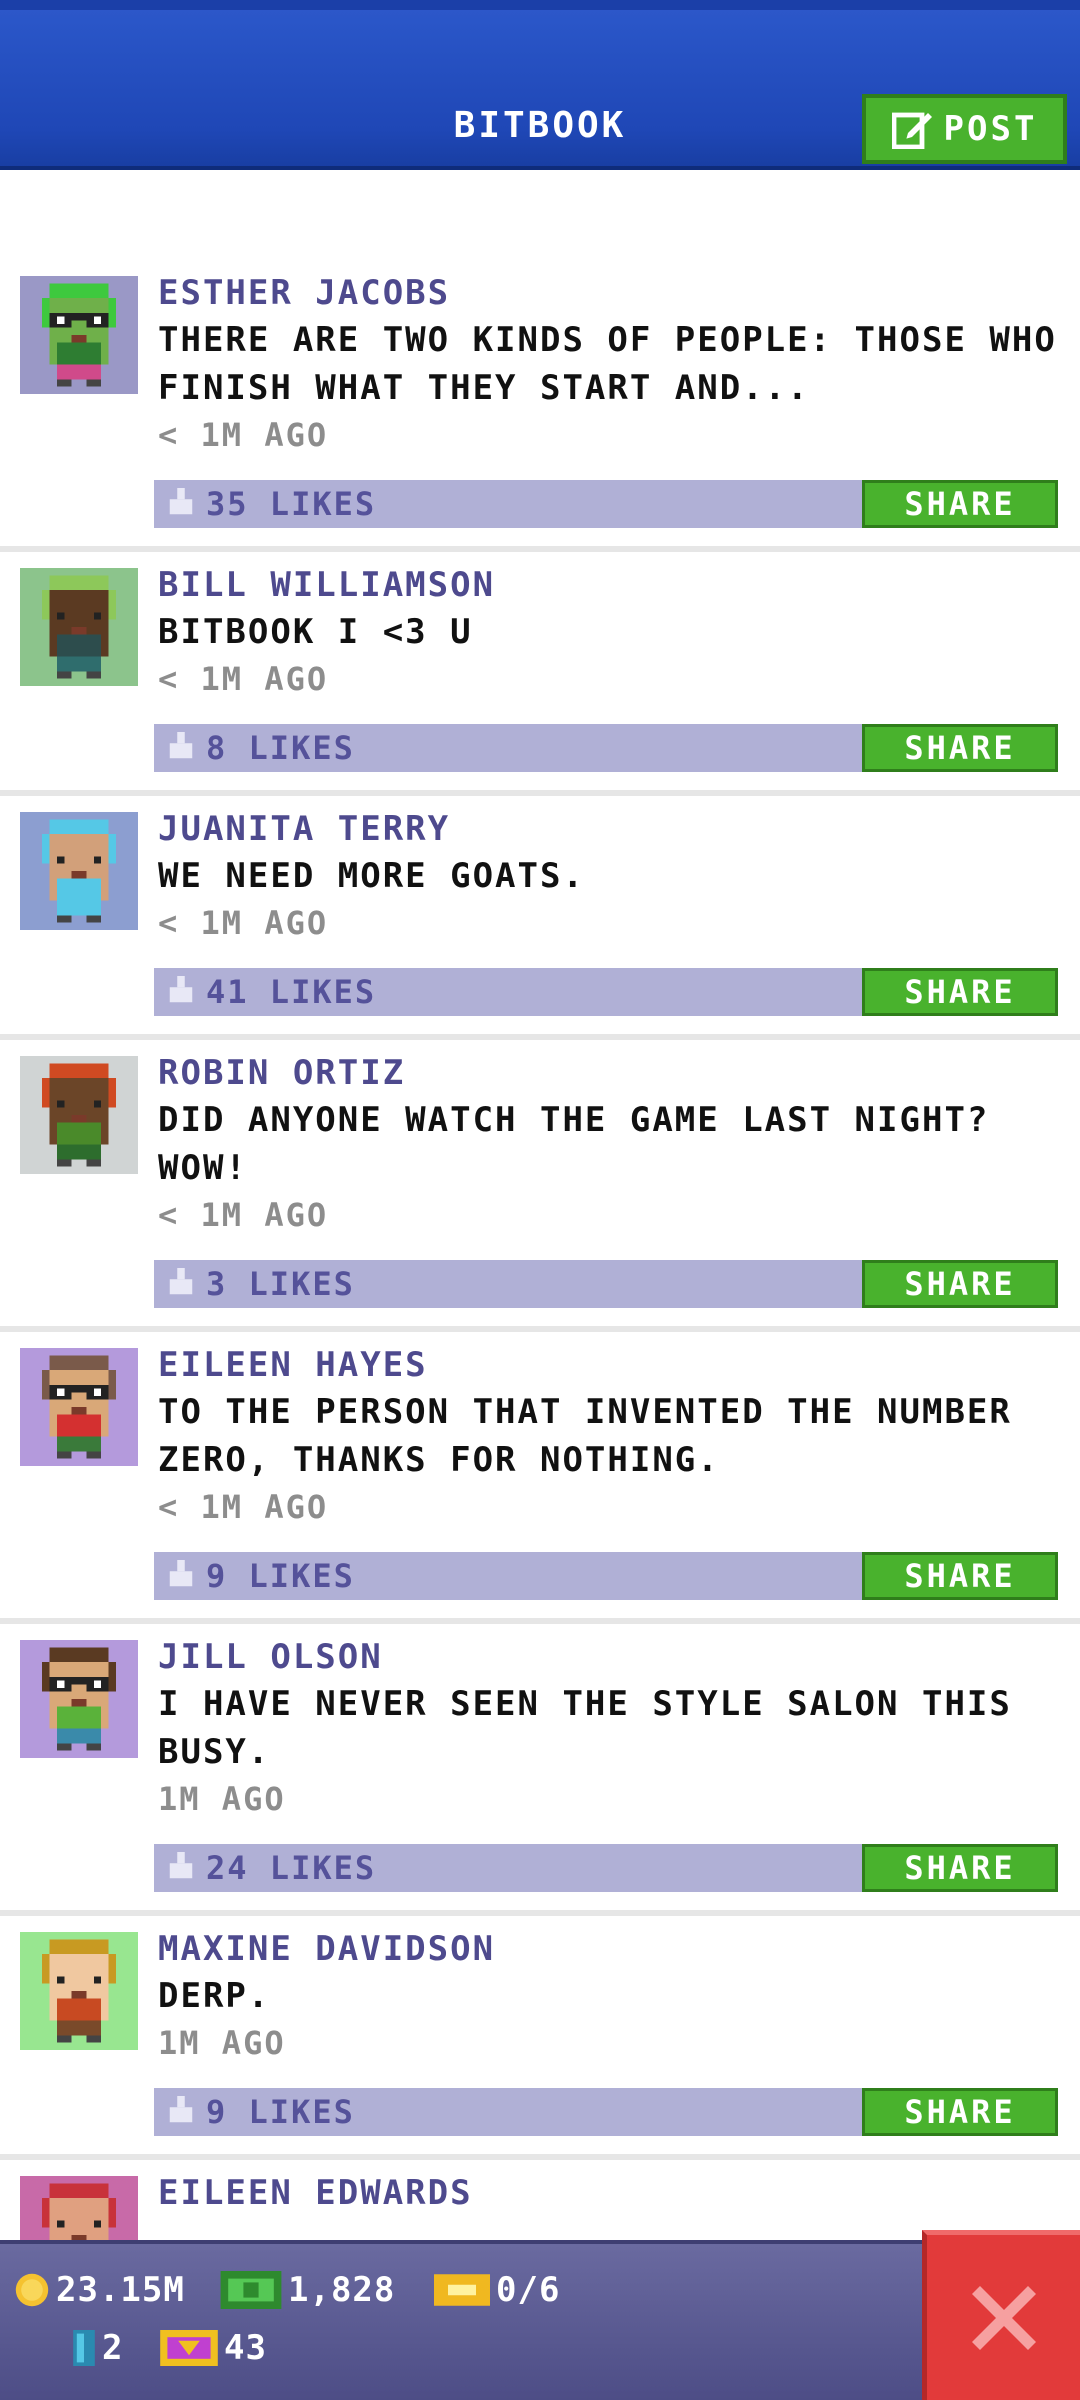 The width and height of the screenshot is (1080, 2400). What do you see at coordinates (540, 85) in the screenshot?
I see `top-bar: BITBOOK POST` at bounding box center [540, 85].